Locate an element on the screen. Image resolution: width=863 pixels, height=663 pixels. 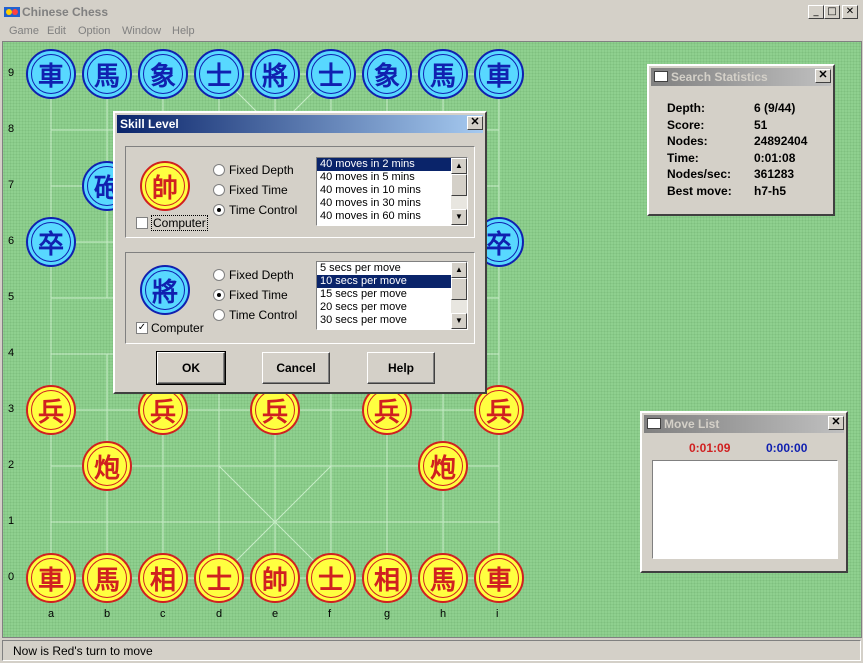
move-list-title: Move List is located at coordinates (692, 424).